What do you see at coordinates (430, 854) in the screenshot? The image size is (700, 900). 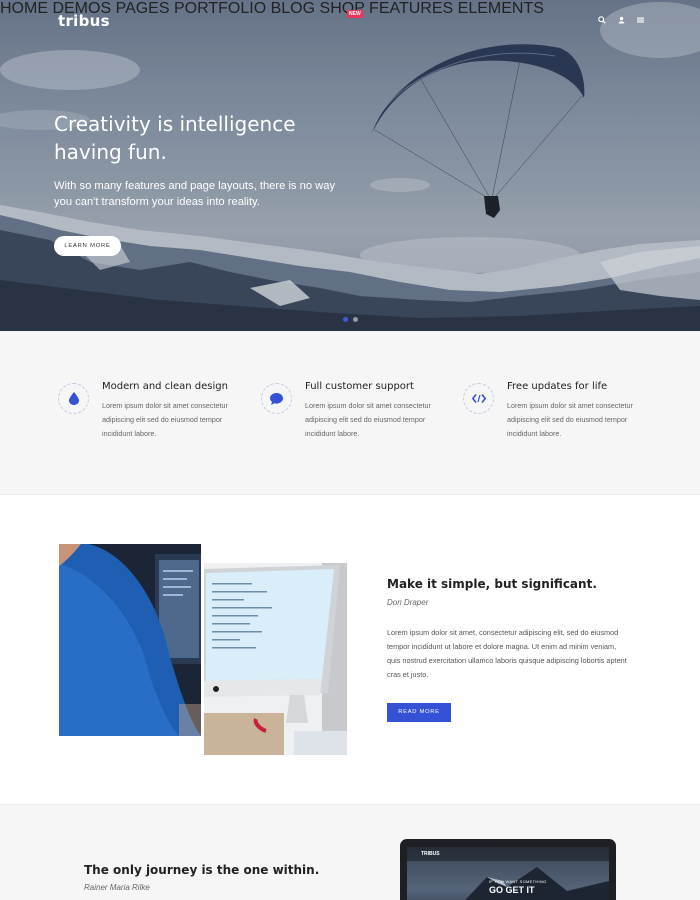 I see `laptop-logo: TRIBUS` at bounding box center [430, 854].